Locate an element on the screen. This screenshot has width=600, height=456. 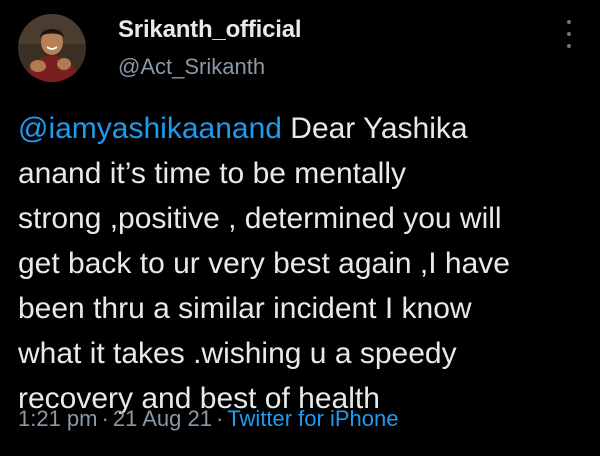
avatar is located at coordinates (52, 48).